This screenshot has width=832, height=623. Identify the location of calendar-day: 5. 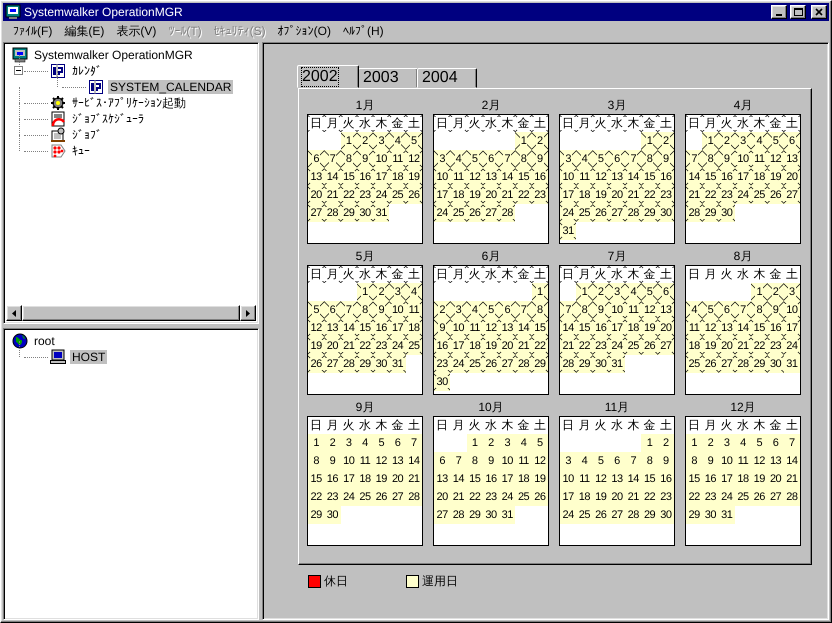
(381, 443).